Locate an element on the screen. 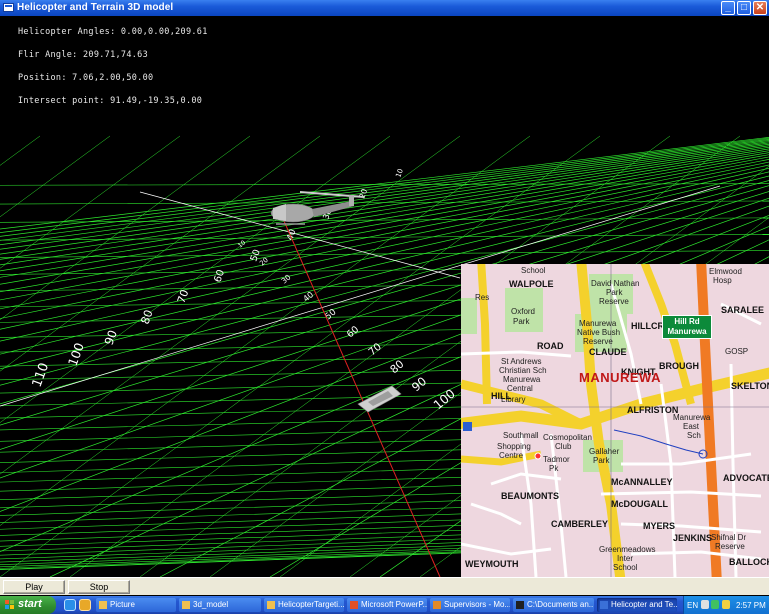 This screenshot has width=769, height=614. map-label-ballock: BALLOCK is located at coordinates (749, 562).